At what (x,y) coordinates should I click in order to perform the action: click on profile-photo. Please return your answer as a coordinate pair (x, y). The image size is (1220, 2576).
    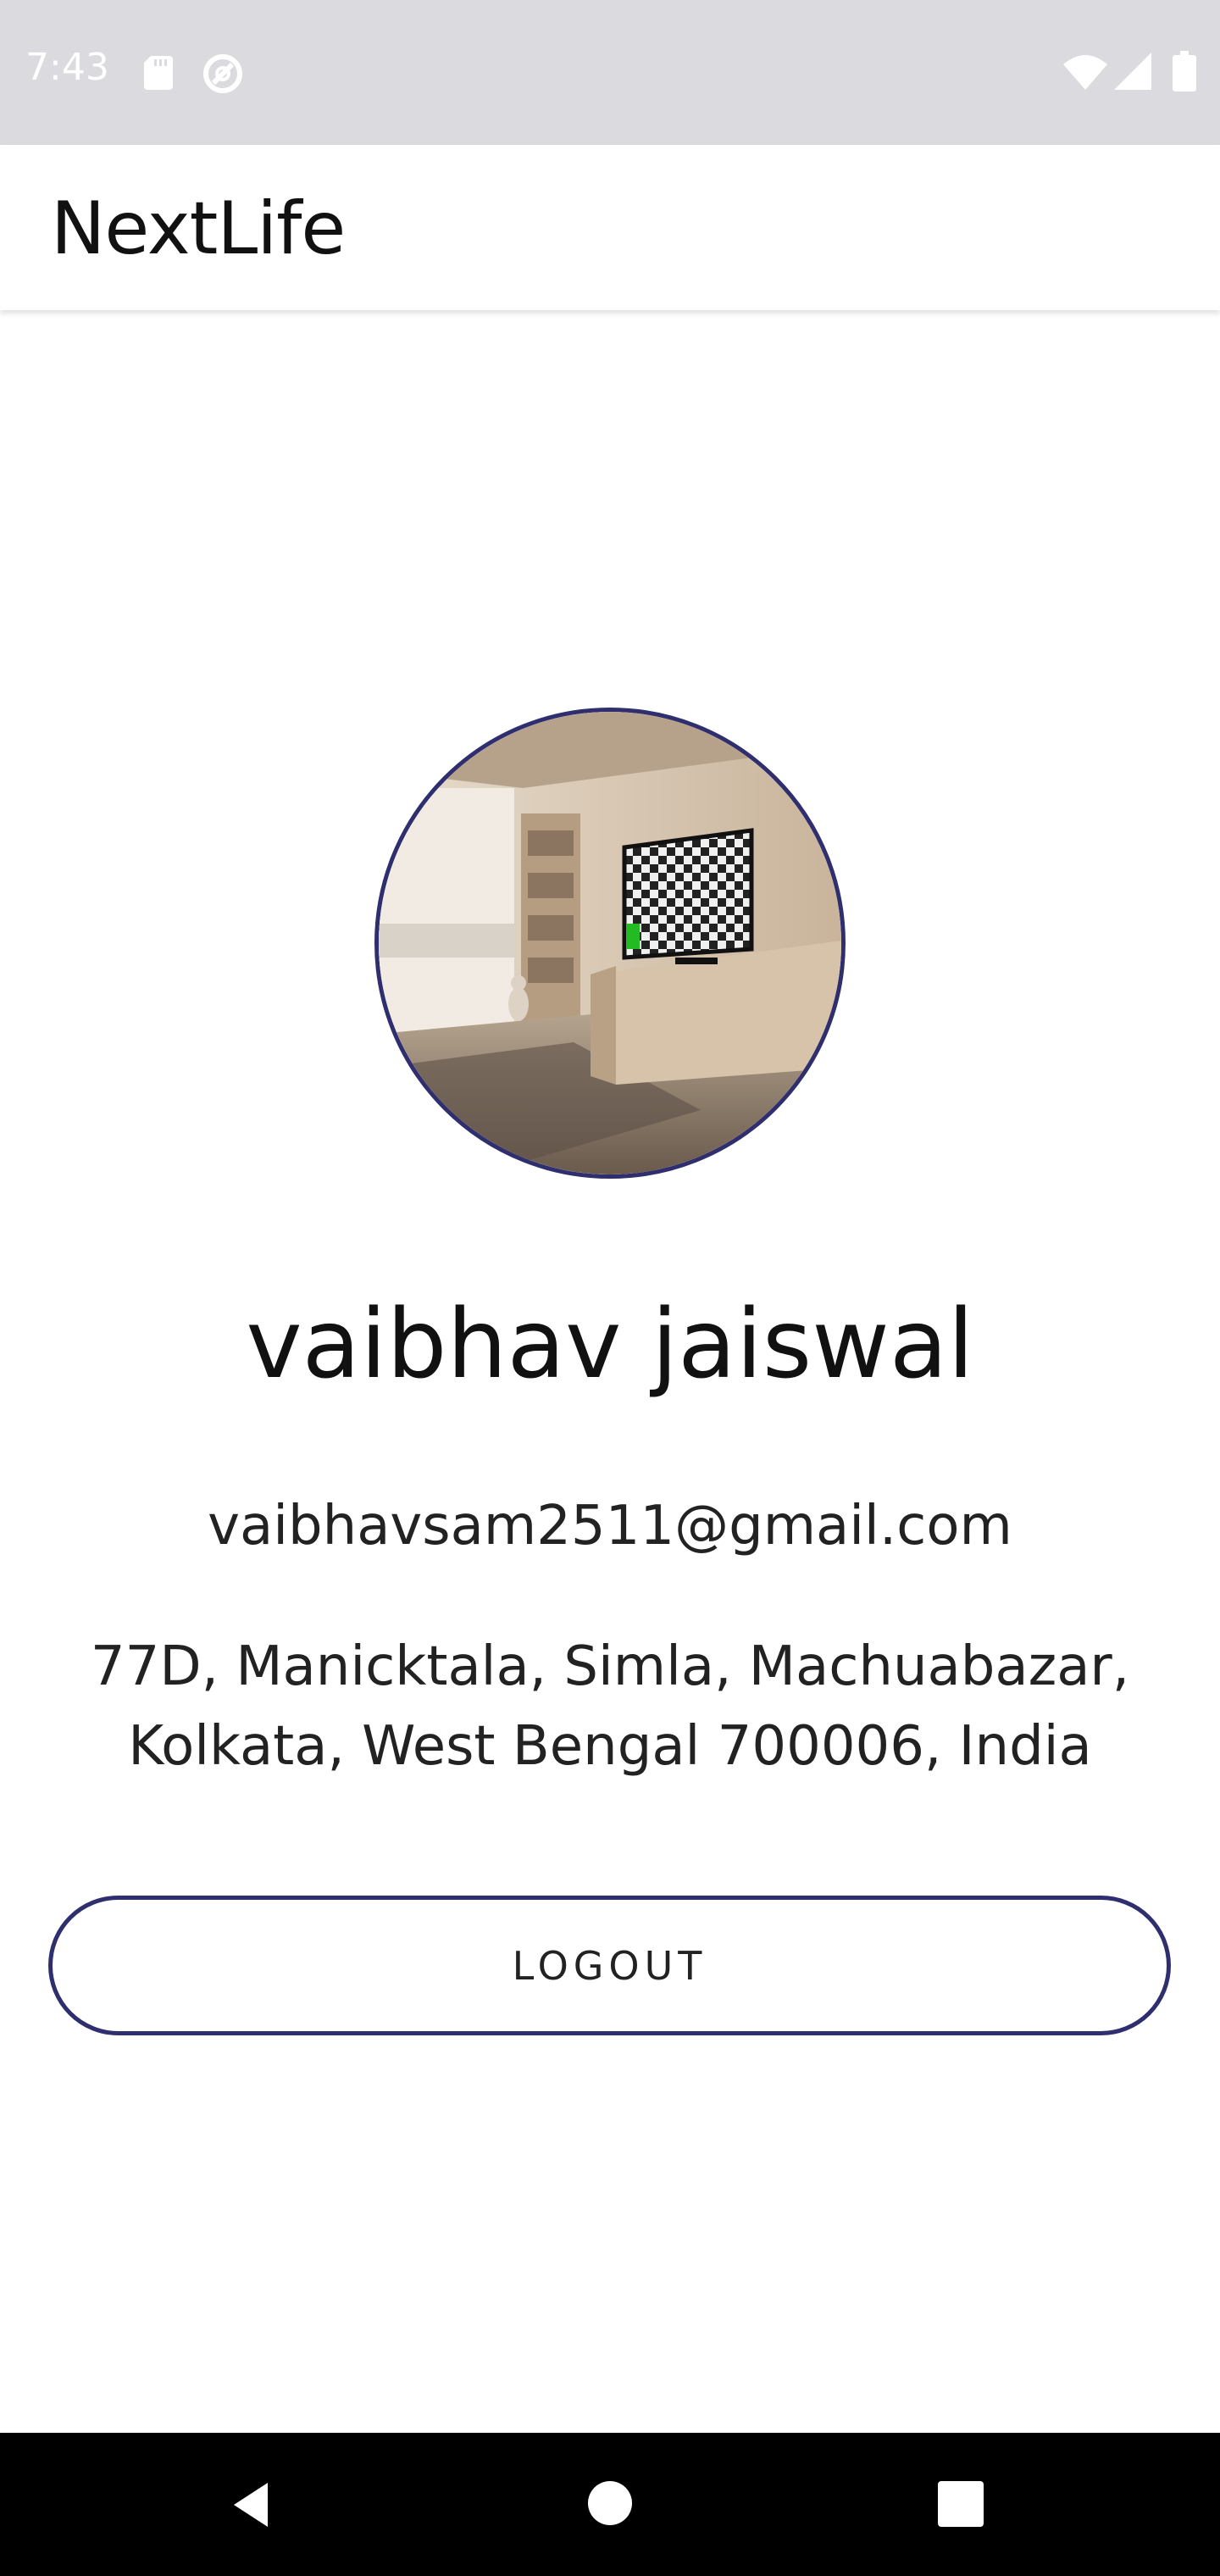
    Looking at the image, I should click on (610, 943).